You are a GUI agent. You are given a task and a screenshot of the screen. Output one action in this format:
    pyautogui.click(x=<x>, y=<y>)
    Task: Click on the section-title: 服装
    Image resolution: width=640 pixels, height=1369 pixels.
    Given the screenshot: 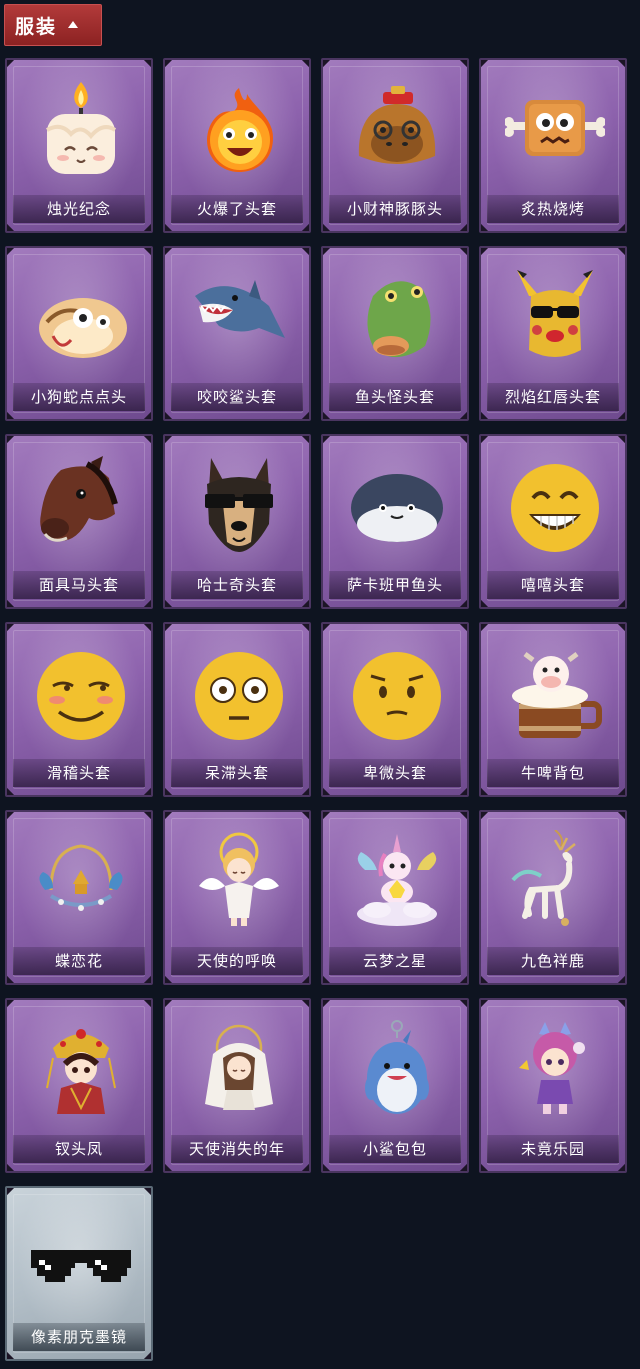 What is the action you would take?
    pyautogui.click(x=36, y=26)
    